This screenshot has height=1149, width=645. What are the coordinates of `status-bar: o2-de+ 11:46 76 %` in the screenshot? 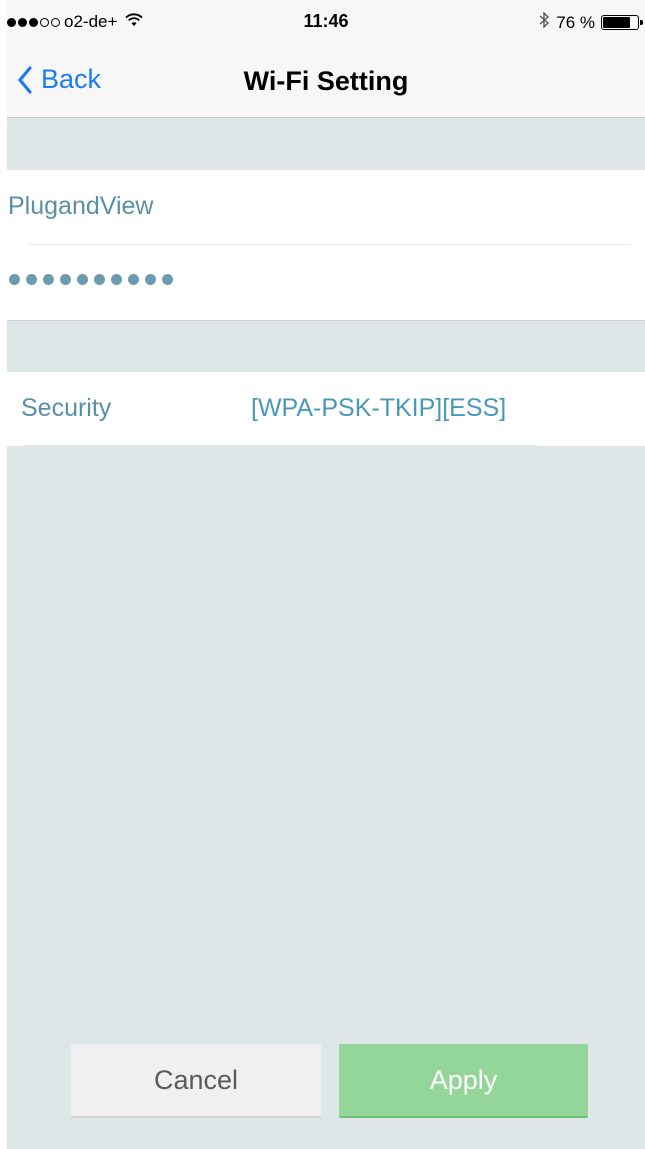 It's located at (326, 20).